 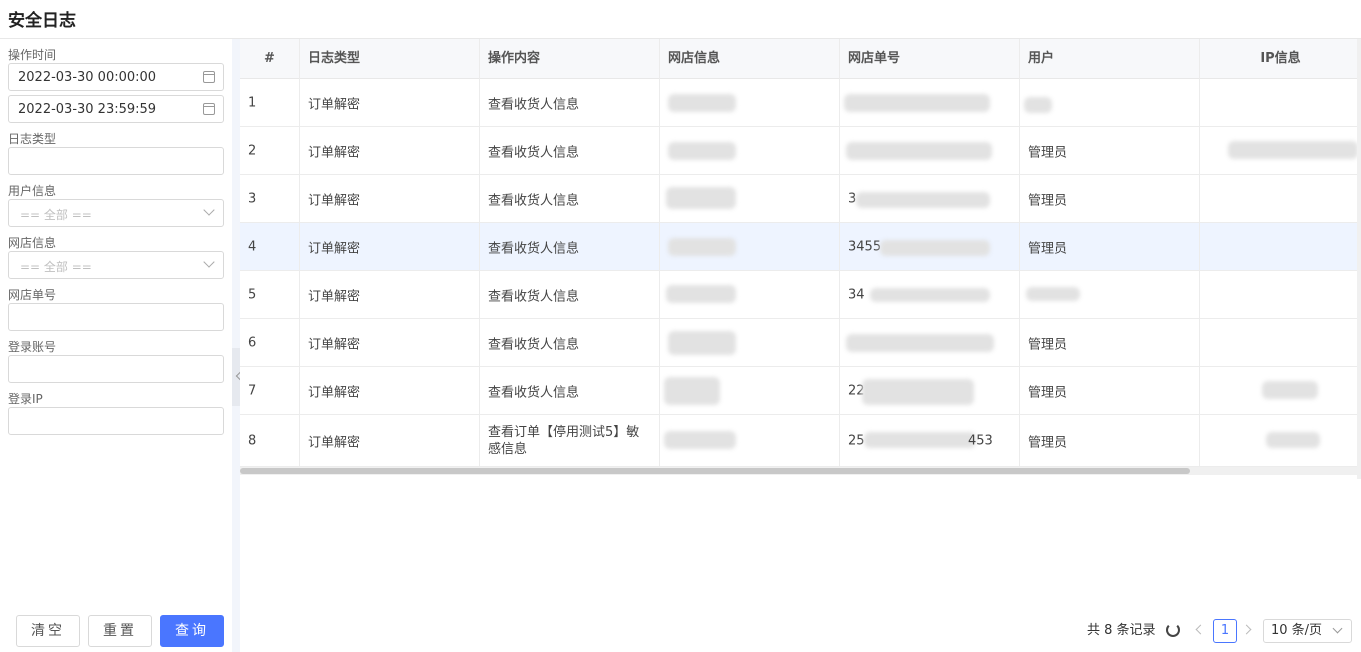 What do you see at coordinates (116, 369) in the screenshot?
I see `account-input` at bounding box center [116, 369].